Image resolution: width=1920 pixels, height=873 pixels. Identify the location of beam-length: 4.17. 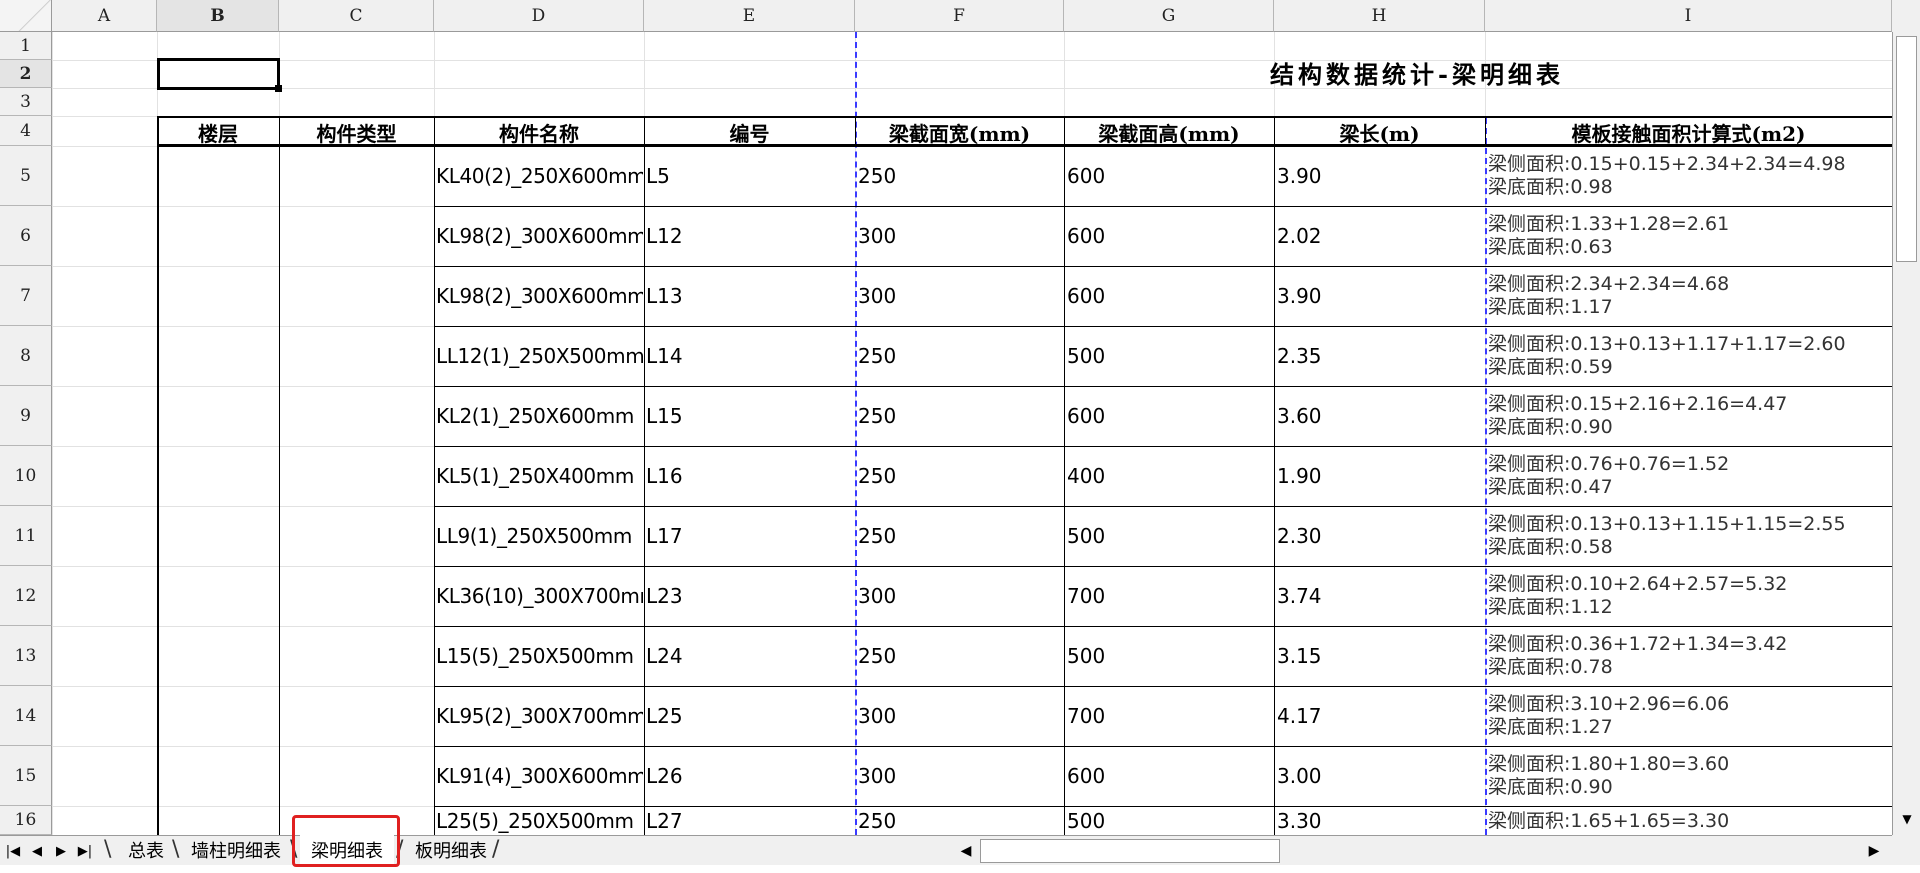
(1380, 716).